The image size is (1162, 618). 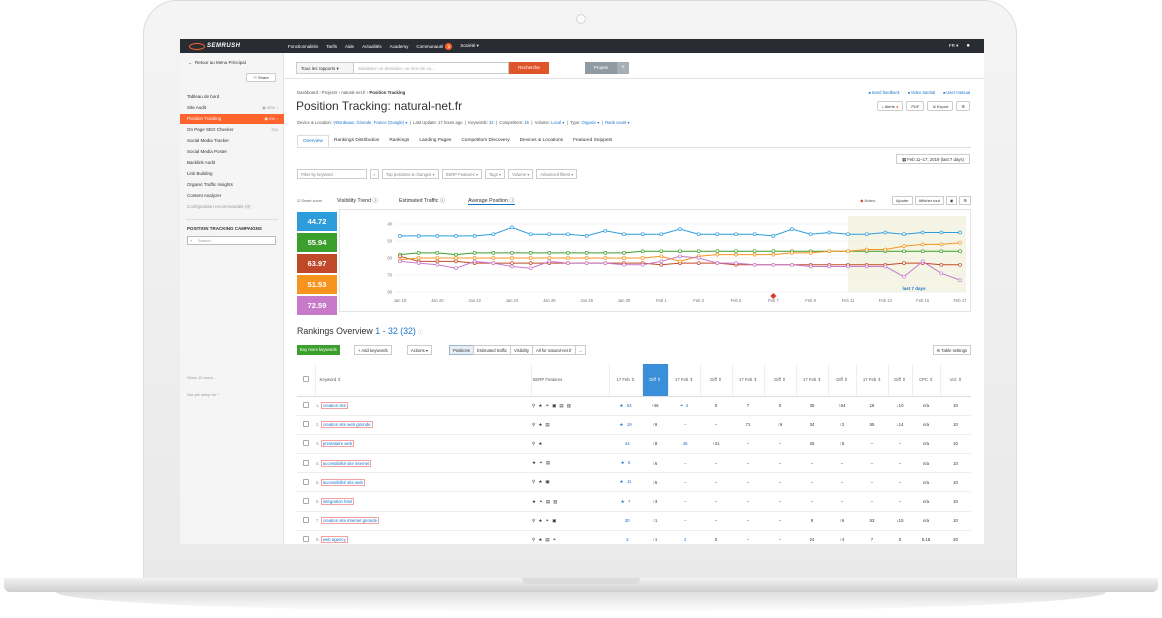 I want to click on col-keyword: Keyword ⇕, so click(x=423, y=380).